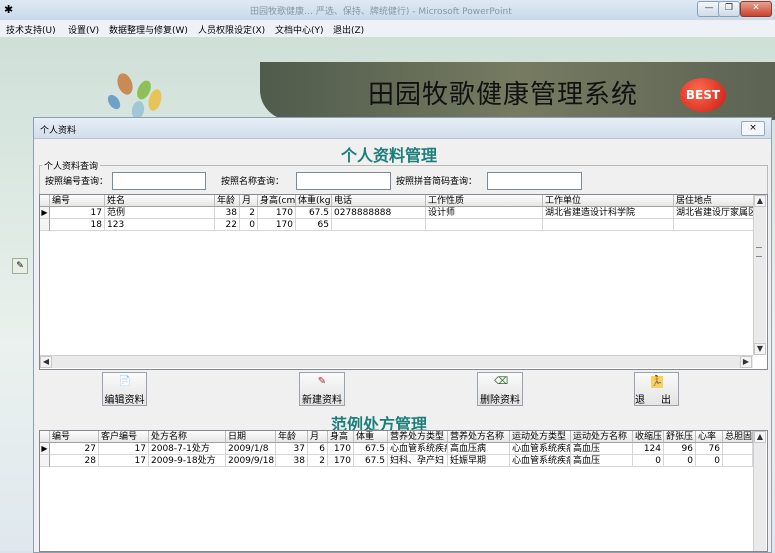 This screenshot has height=553, width=775. What do you see at coordinates (759, 252) in the screenshot?
I see `scroll-thumb` at bounding box center [759, 252].